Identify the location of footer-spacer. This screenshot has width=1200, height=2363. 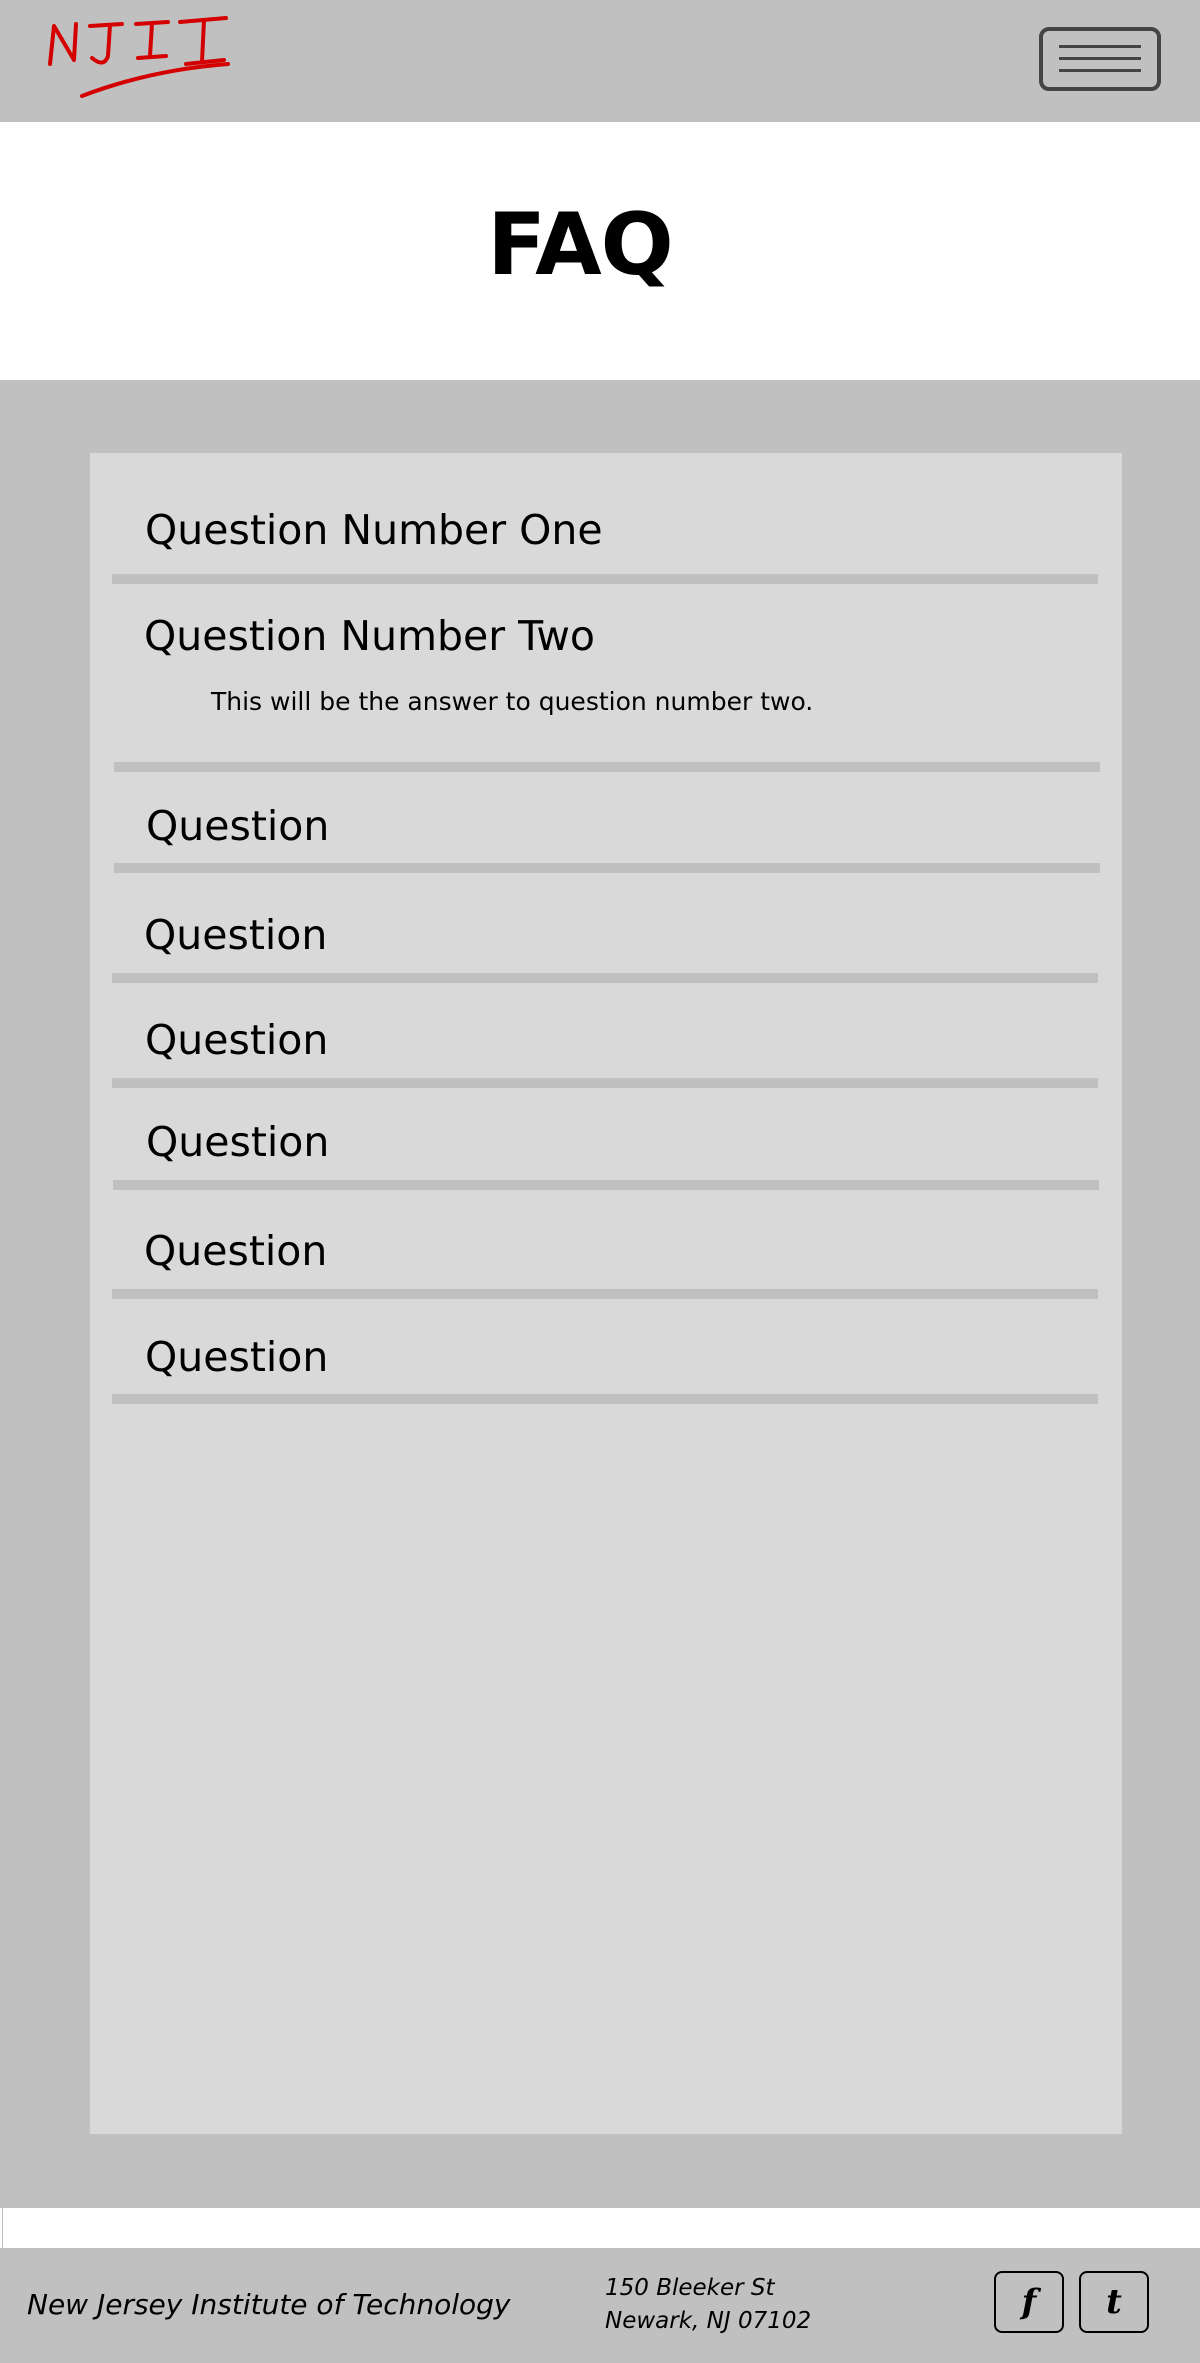
(601, 2228).